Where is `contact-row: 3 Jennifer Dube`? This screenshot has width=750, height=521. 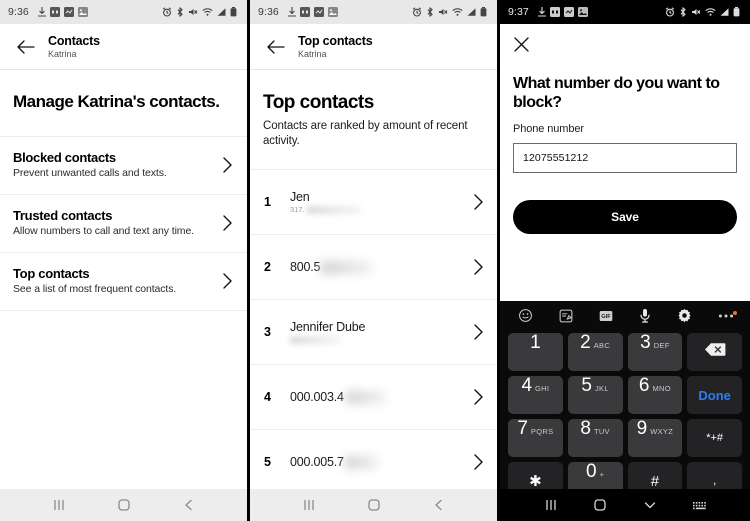
contact-row: 3 Jennifer Dube is located at coordinates (373, 333).